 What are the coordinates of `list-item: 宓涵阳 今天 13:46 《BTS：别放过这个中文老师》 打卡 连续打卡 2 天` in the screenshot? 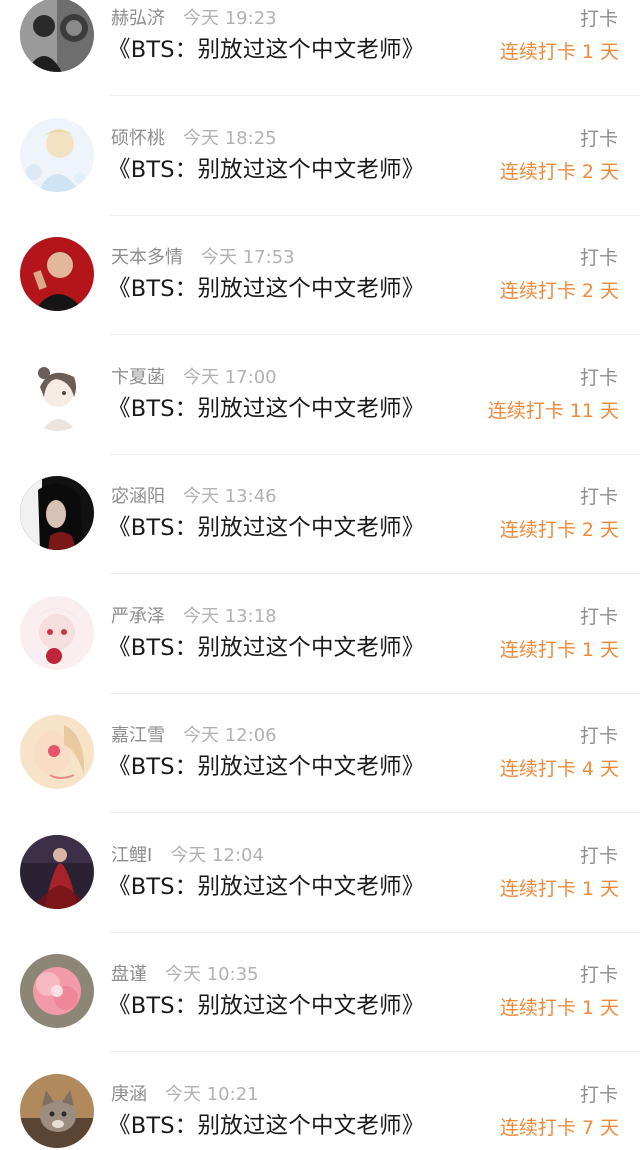 It's located at (320, 516).